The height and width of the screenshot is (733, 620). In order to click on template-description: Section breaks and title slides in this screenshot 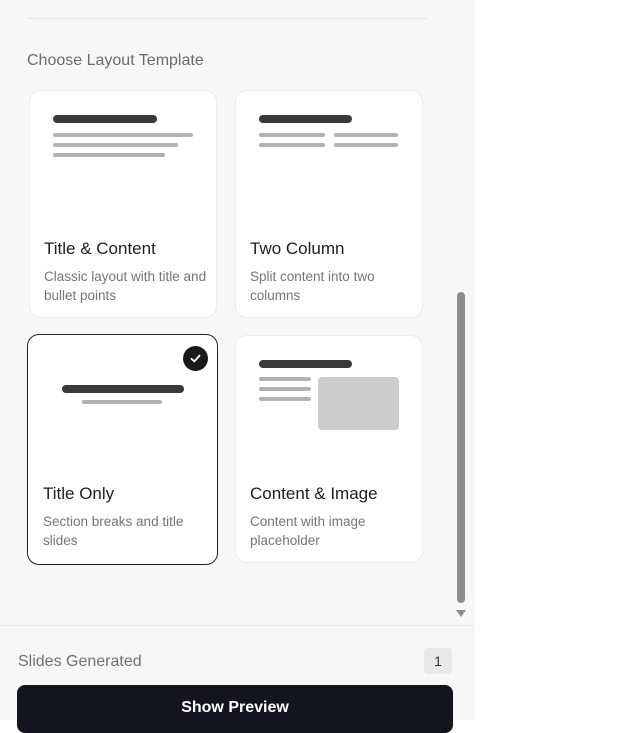, I will do `click(113, 531)`.